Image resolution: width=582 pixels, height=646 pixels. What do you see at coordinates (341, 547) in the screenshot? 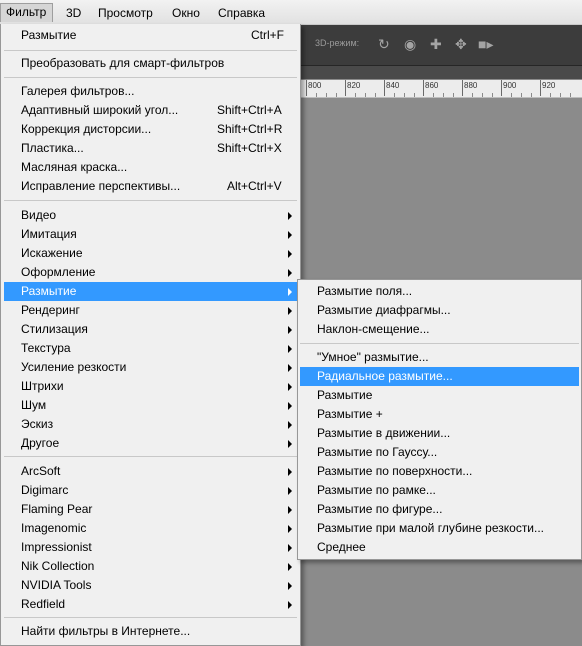
I see `menu-item-label: Среднее` at bounding box center [341, 547].